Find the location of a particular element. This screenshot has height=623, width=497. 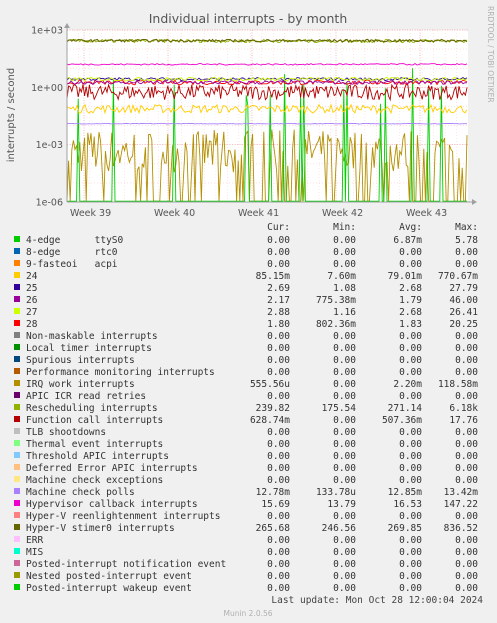

y-axis-label: interrupts / second is located at coordinates (11, 115).